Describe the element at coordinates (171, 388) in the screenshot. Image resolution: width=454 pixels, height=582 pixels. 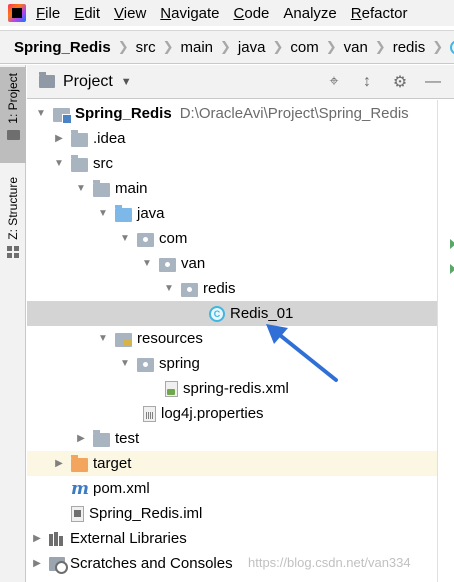
I see `spring-xml-file-icon` at that location.